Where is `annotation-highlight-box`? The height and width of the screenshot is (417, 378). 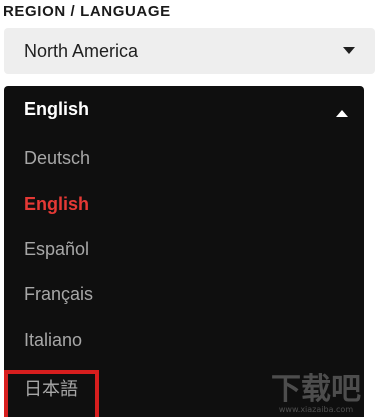
annotation-highlight-box is located at coordinates (51, 393).